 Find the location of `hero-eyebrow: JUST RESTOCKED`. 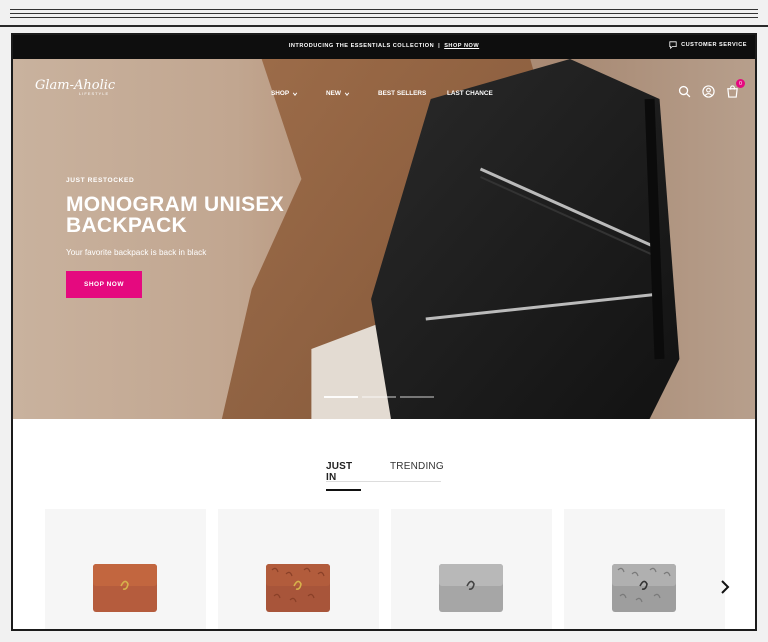

hero-eyebrow: JUST RESTOCKED is located at coordinates (100, 180).